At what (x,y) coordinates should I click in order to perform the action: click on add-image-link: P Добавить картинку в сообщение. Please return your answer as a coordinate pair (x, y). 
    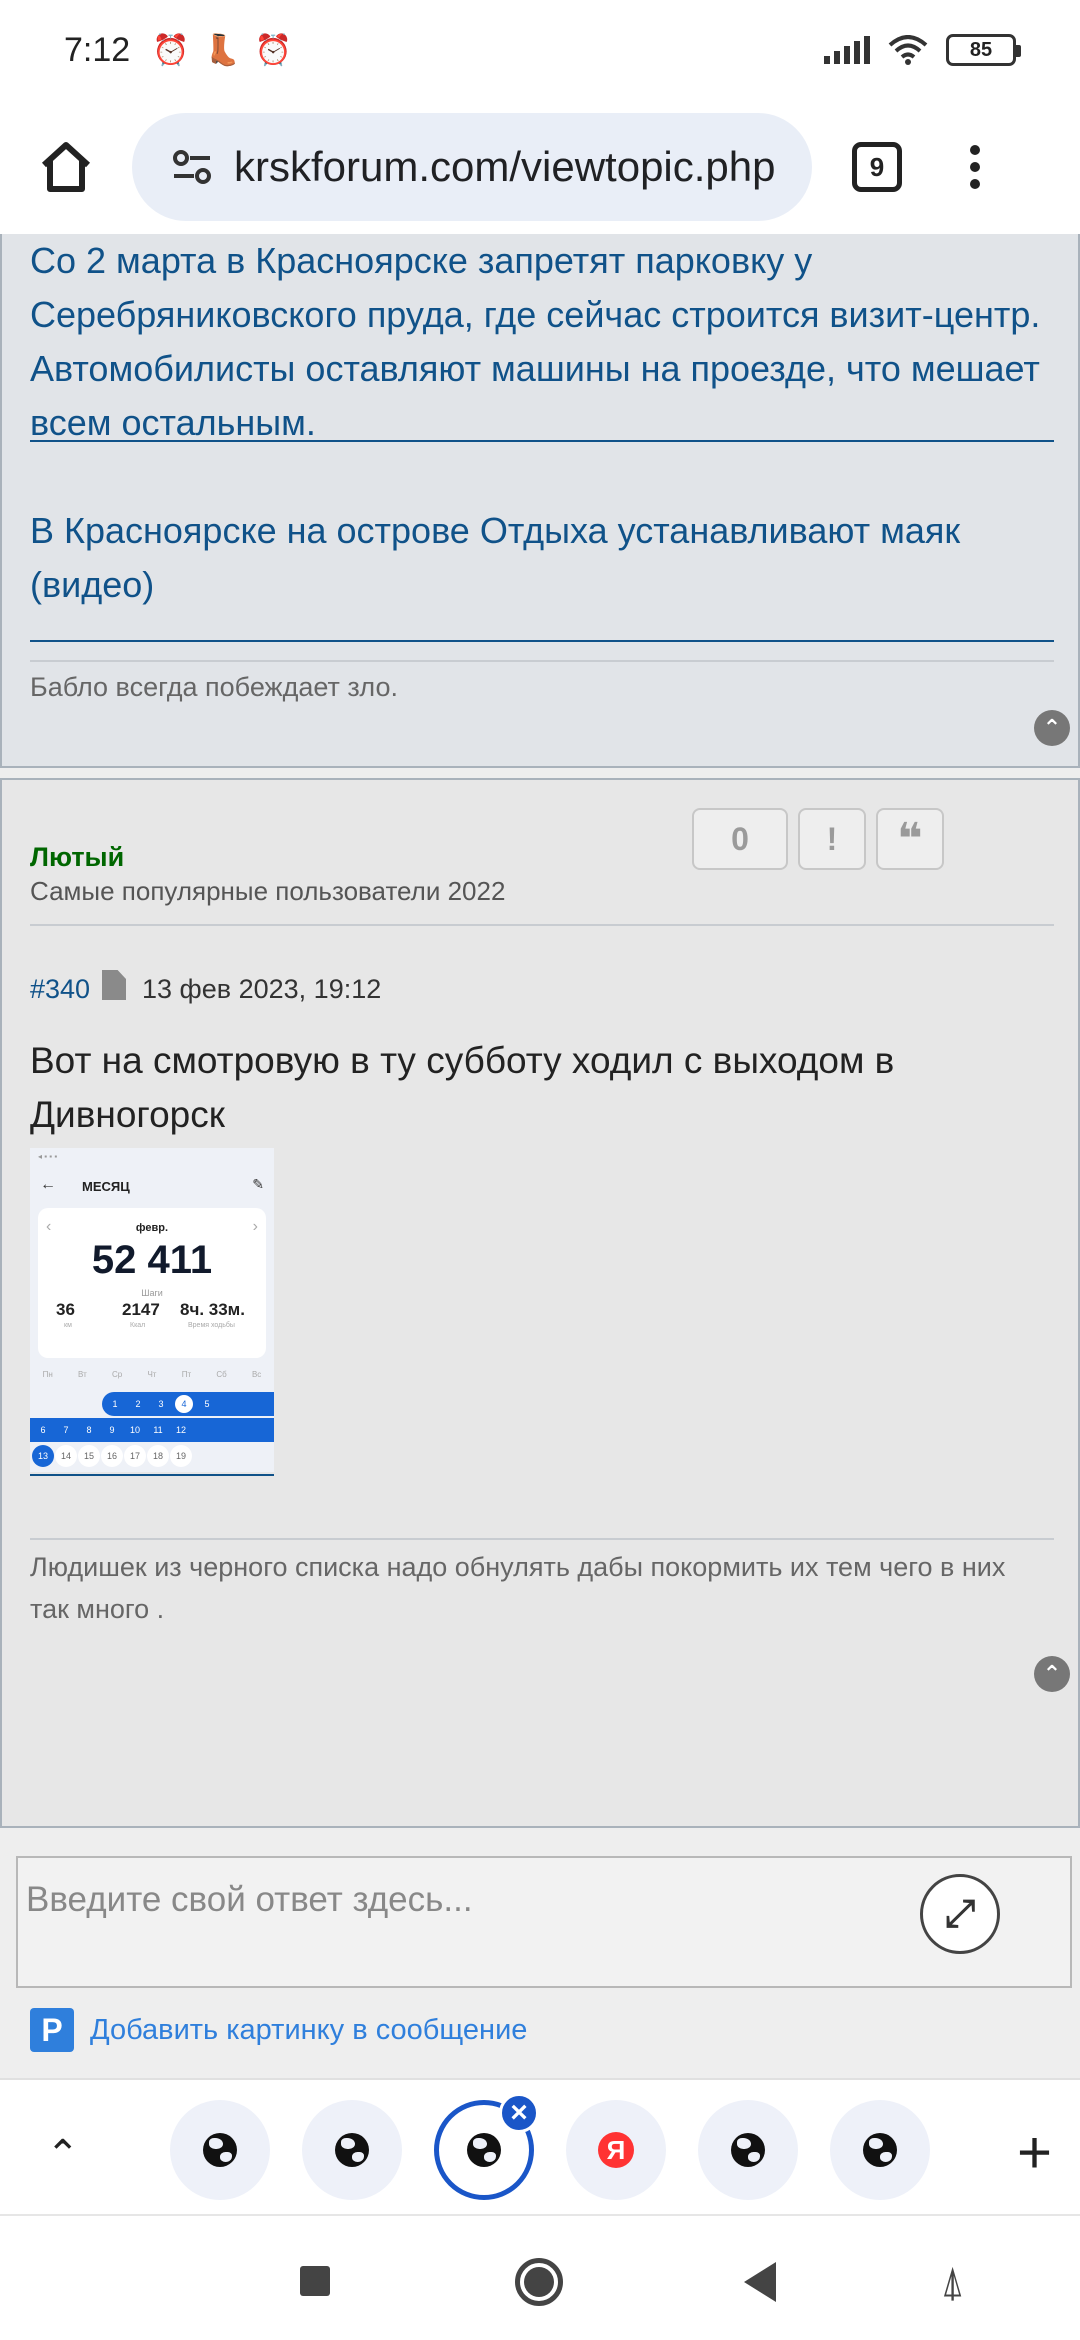
    Looking at the image, I should click on (278, 2030).